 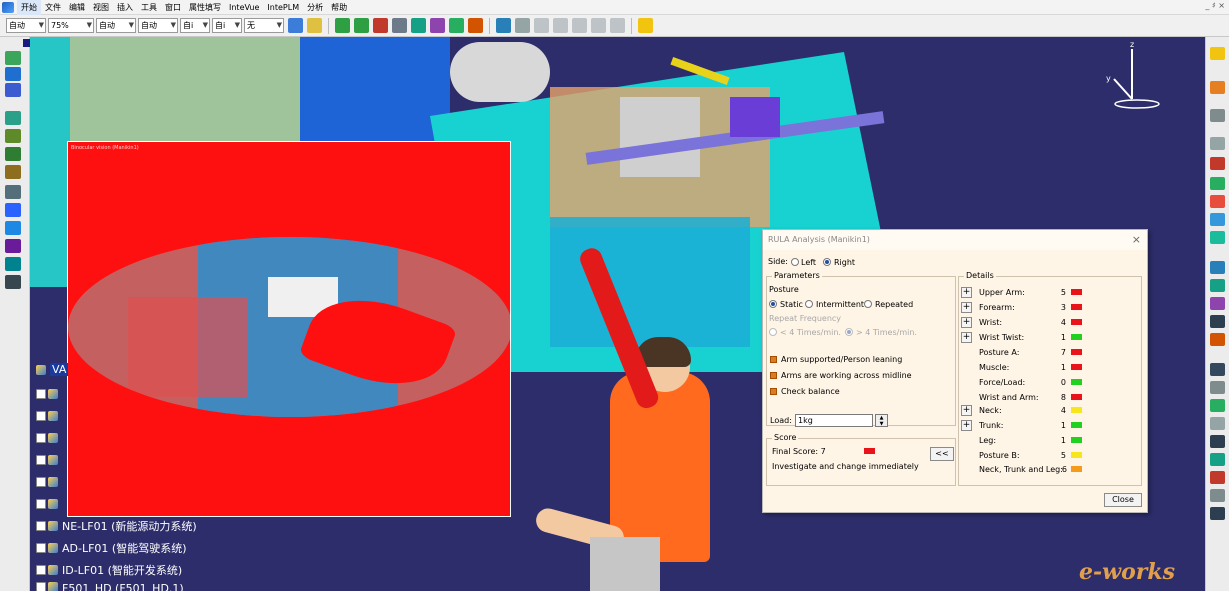 I want to click on push-pull-icon, so click(x=1217, y=303).